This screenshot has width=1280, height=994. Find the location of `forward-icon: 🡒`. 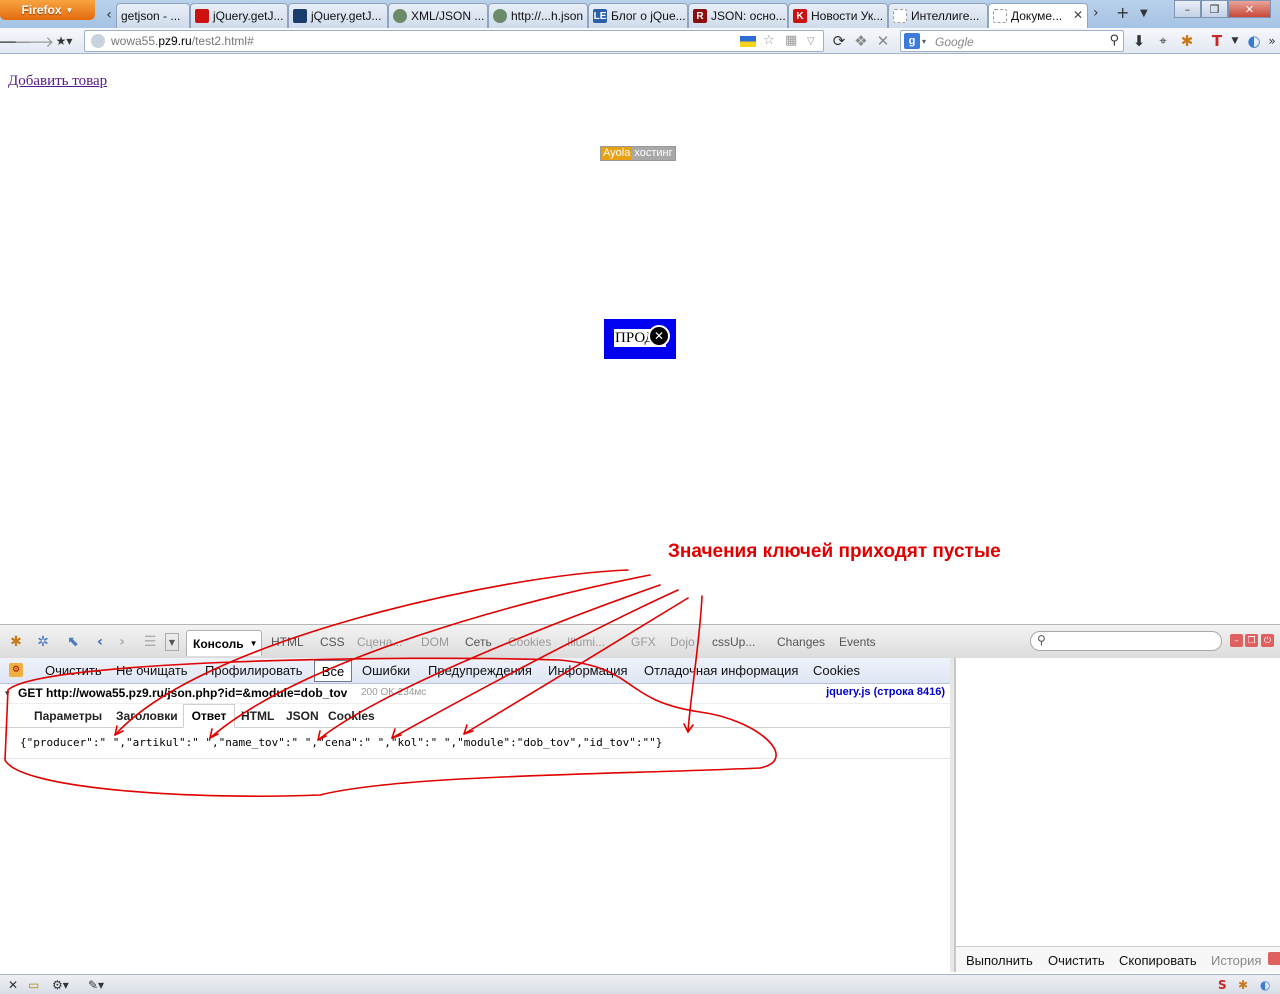

forward-icon: 🡒 is located at coordinates (34, 41).